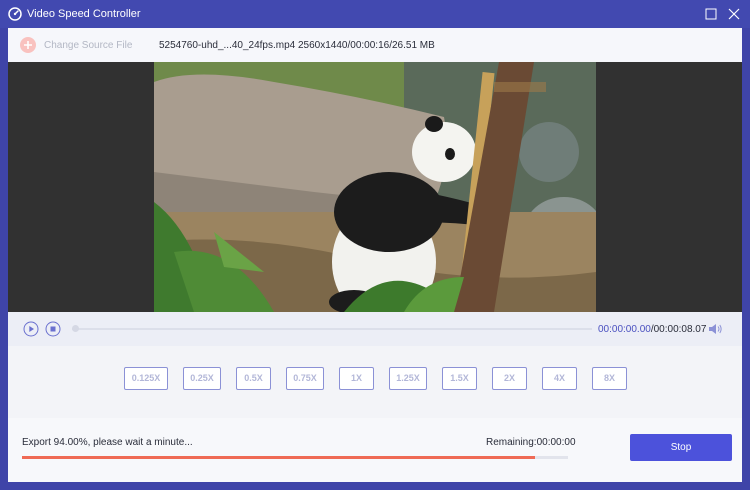 The image size is (750, 490). Describe the element at coordinates (681, 447) in the screenshot. I see `stop-button: Stop` at that location.